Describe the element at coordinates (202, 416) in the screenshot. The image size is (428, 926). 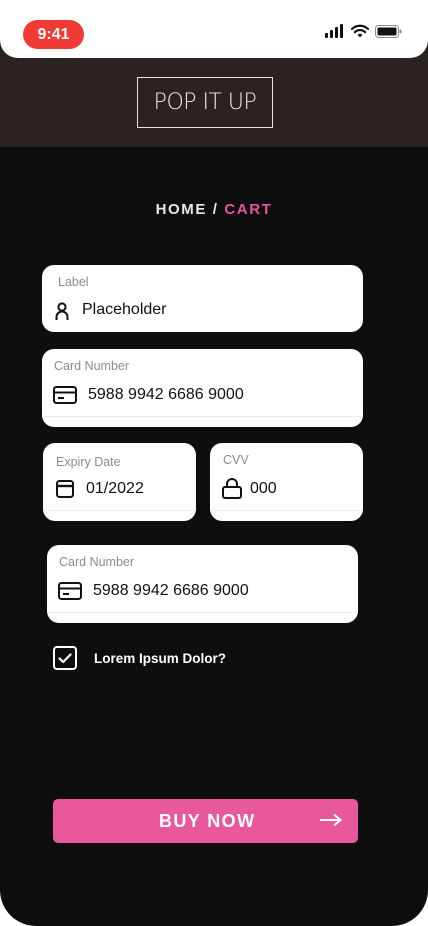
I see `card-number-underline` at that location.